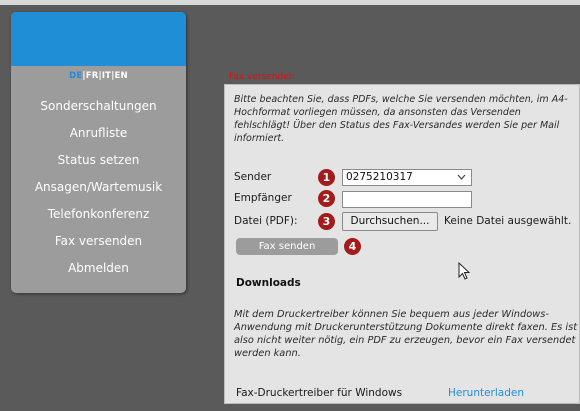 The height and width of the screenshot is (411, 580). What do you see at coordinates (98, 106) in the screenshot?
I see `sidebar-item-sonderschaltungen: Sonderschaltungen` at bounding box center [98, 106].